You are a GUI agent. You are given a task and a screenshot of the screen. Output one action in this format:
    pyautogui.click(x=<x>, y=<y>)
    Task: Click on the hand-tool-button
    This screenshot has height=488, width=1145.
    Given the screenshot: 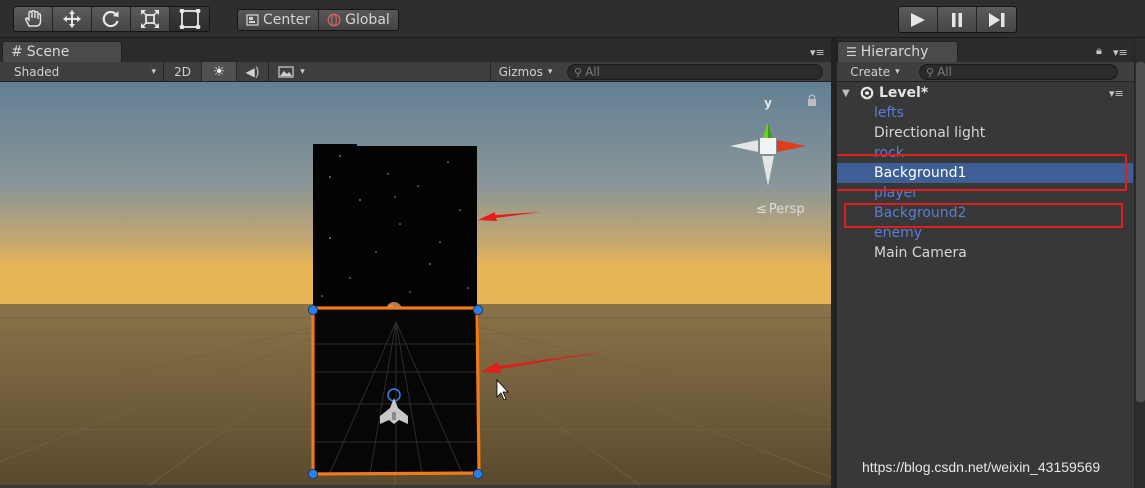 What is the action you would take?
    pyautogui.click(x=33, y=19)
    